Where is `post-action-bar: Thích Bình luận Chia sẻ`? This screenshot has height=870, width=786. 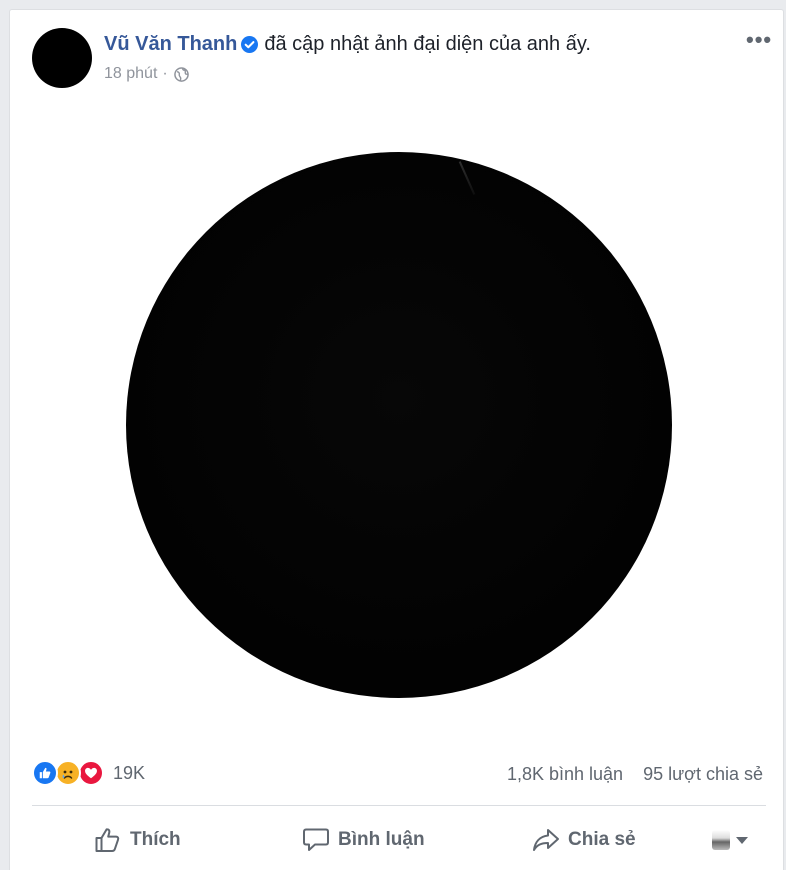 post-action-bar: Thích Bình luận Chia sẻ is located at coordinates (396, 840).